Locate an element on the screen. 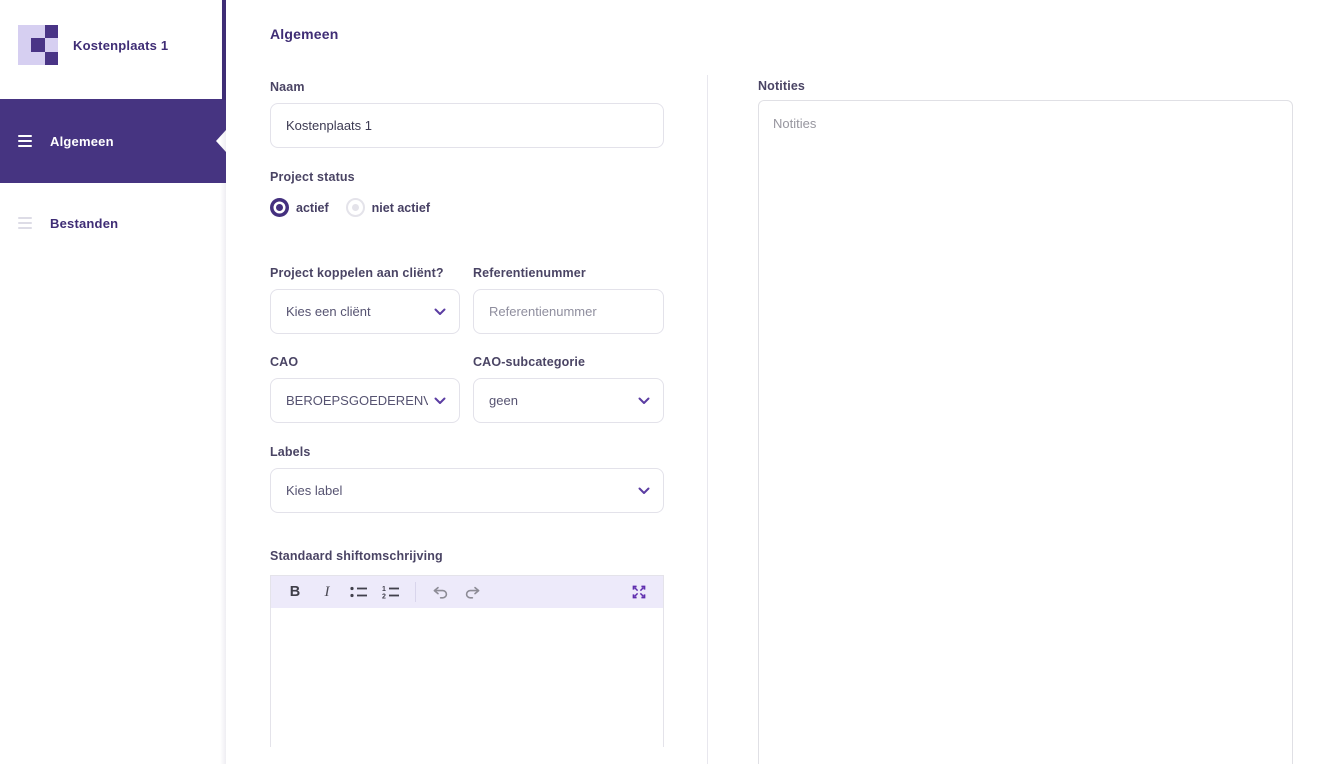 Image resolution: width=1330 pixels, height=764 pixels. bullet-list-icon is located at coordinates (358, 592).